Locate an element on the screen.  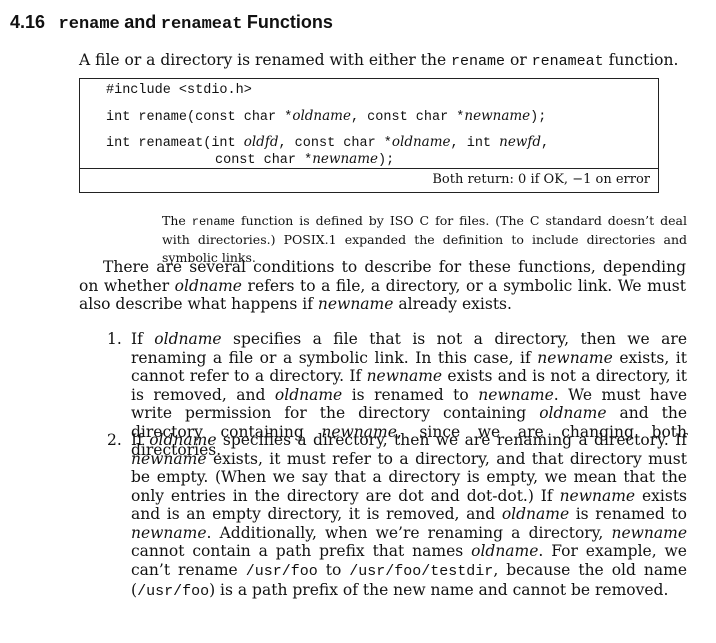
heading-and: and is located at coordinates (140, 22).